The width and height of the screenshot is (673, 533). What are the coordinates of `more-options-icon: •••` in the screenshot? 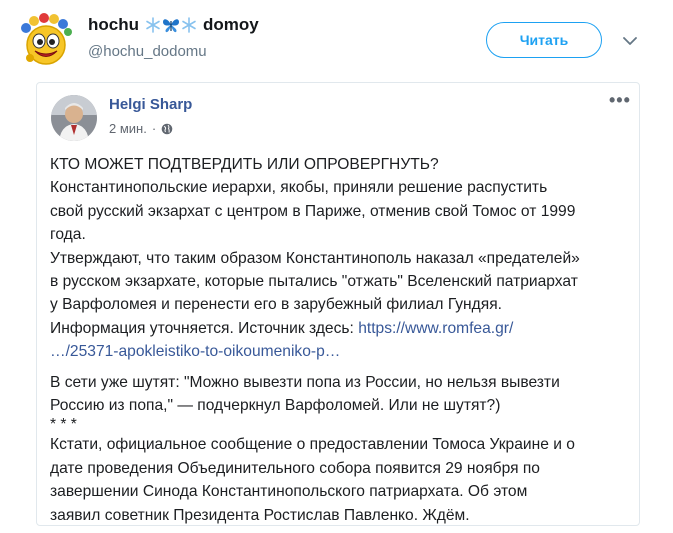 It's located at (620, 100).